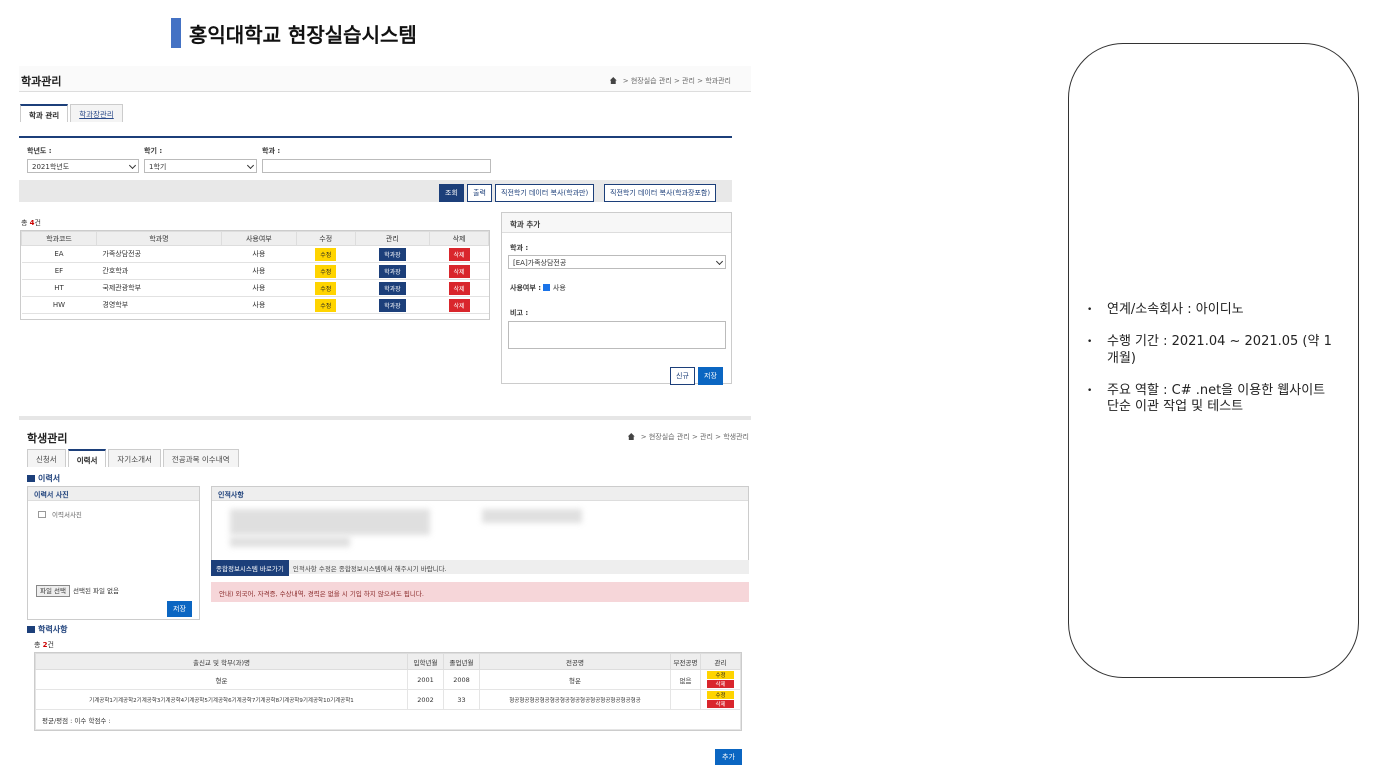 This screenshot has width=1396, height=768. Describe the element at coordinates (479, 193) in the screenshot. I see `print-button: 출력` at that location.